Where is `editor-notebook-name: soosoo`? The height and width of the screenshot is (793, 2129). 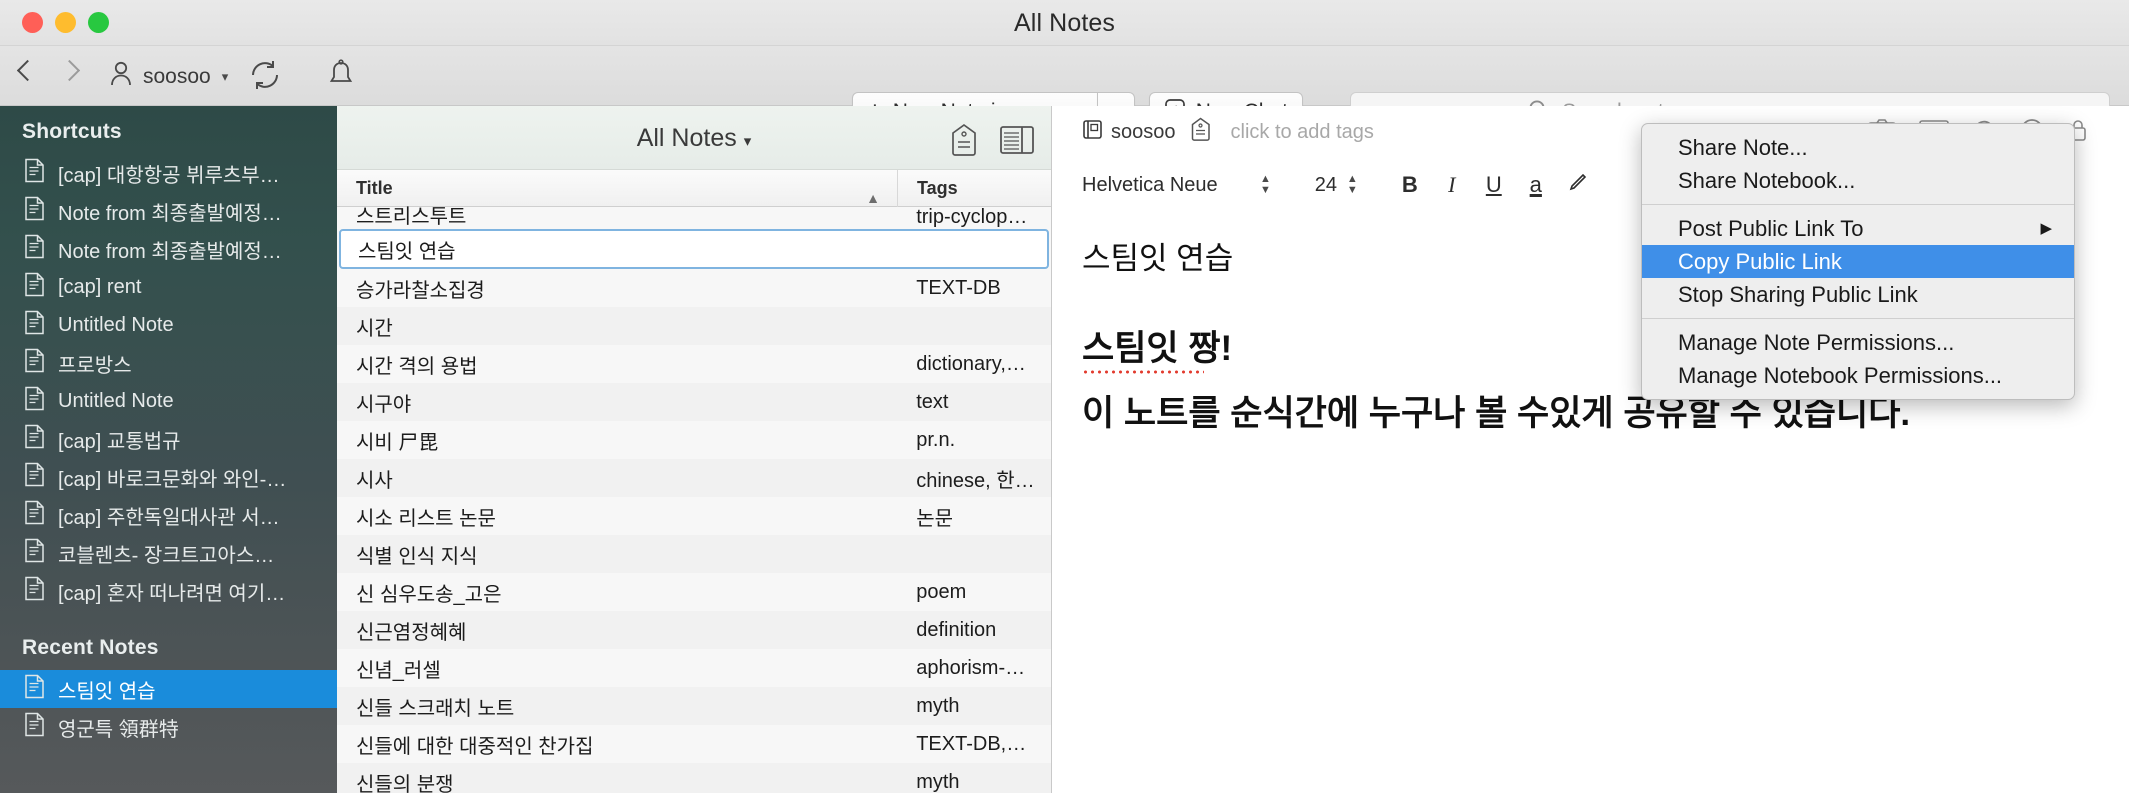
editor-notebook-name: soosoo is located at coordinates (1143, 132).